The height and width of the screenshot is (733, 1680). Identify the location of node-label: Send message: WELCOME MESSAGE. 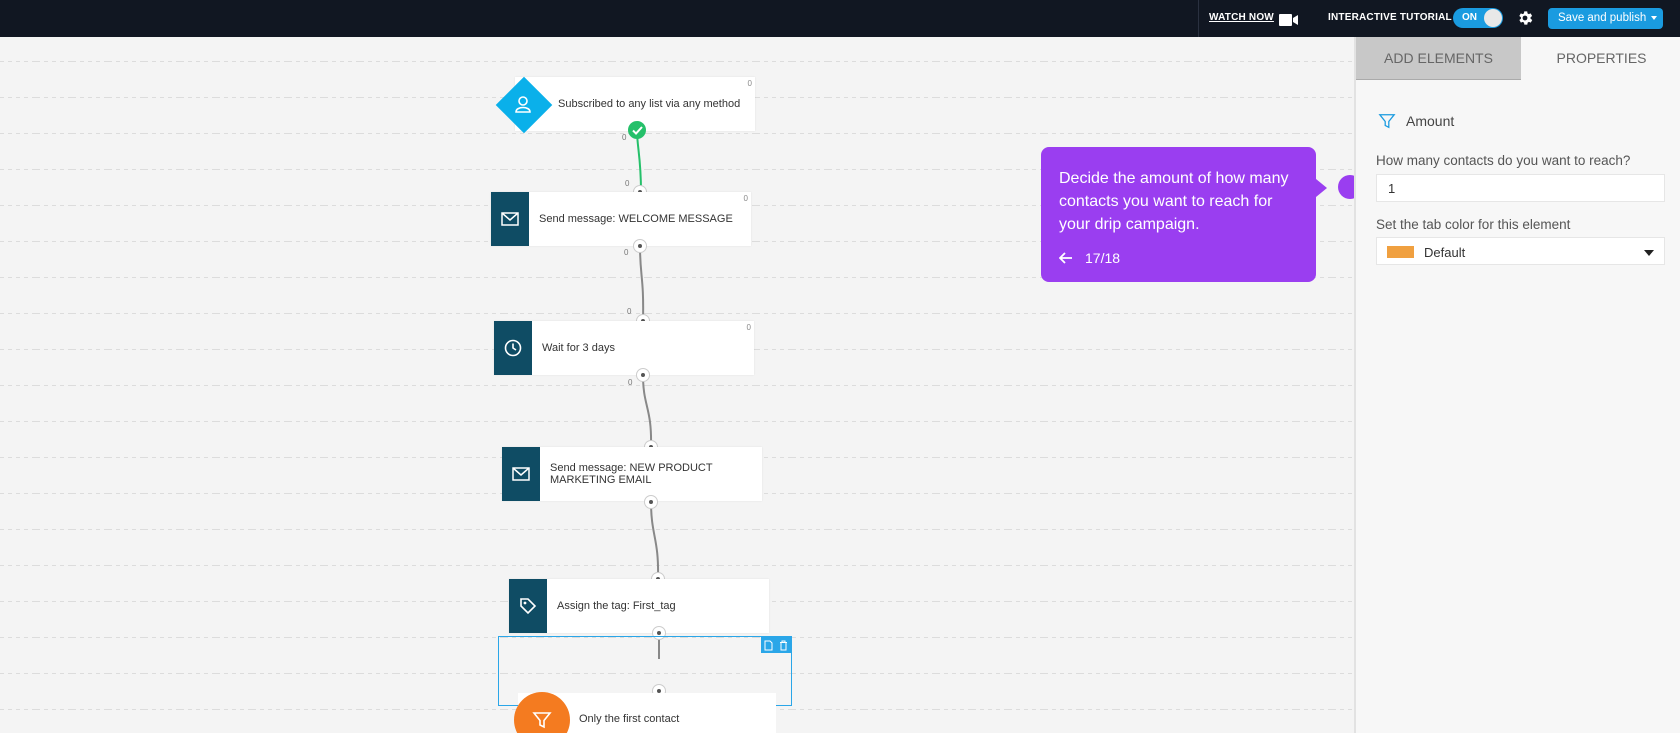
(636, 219).